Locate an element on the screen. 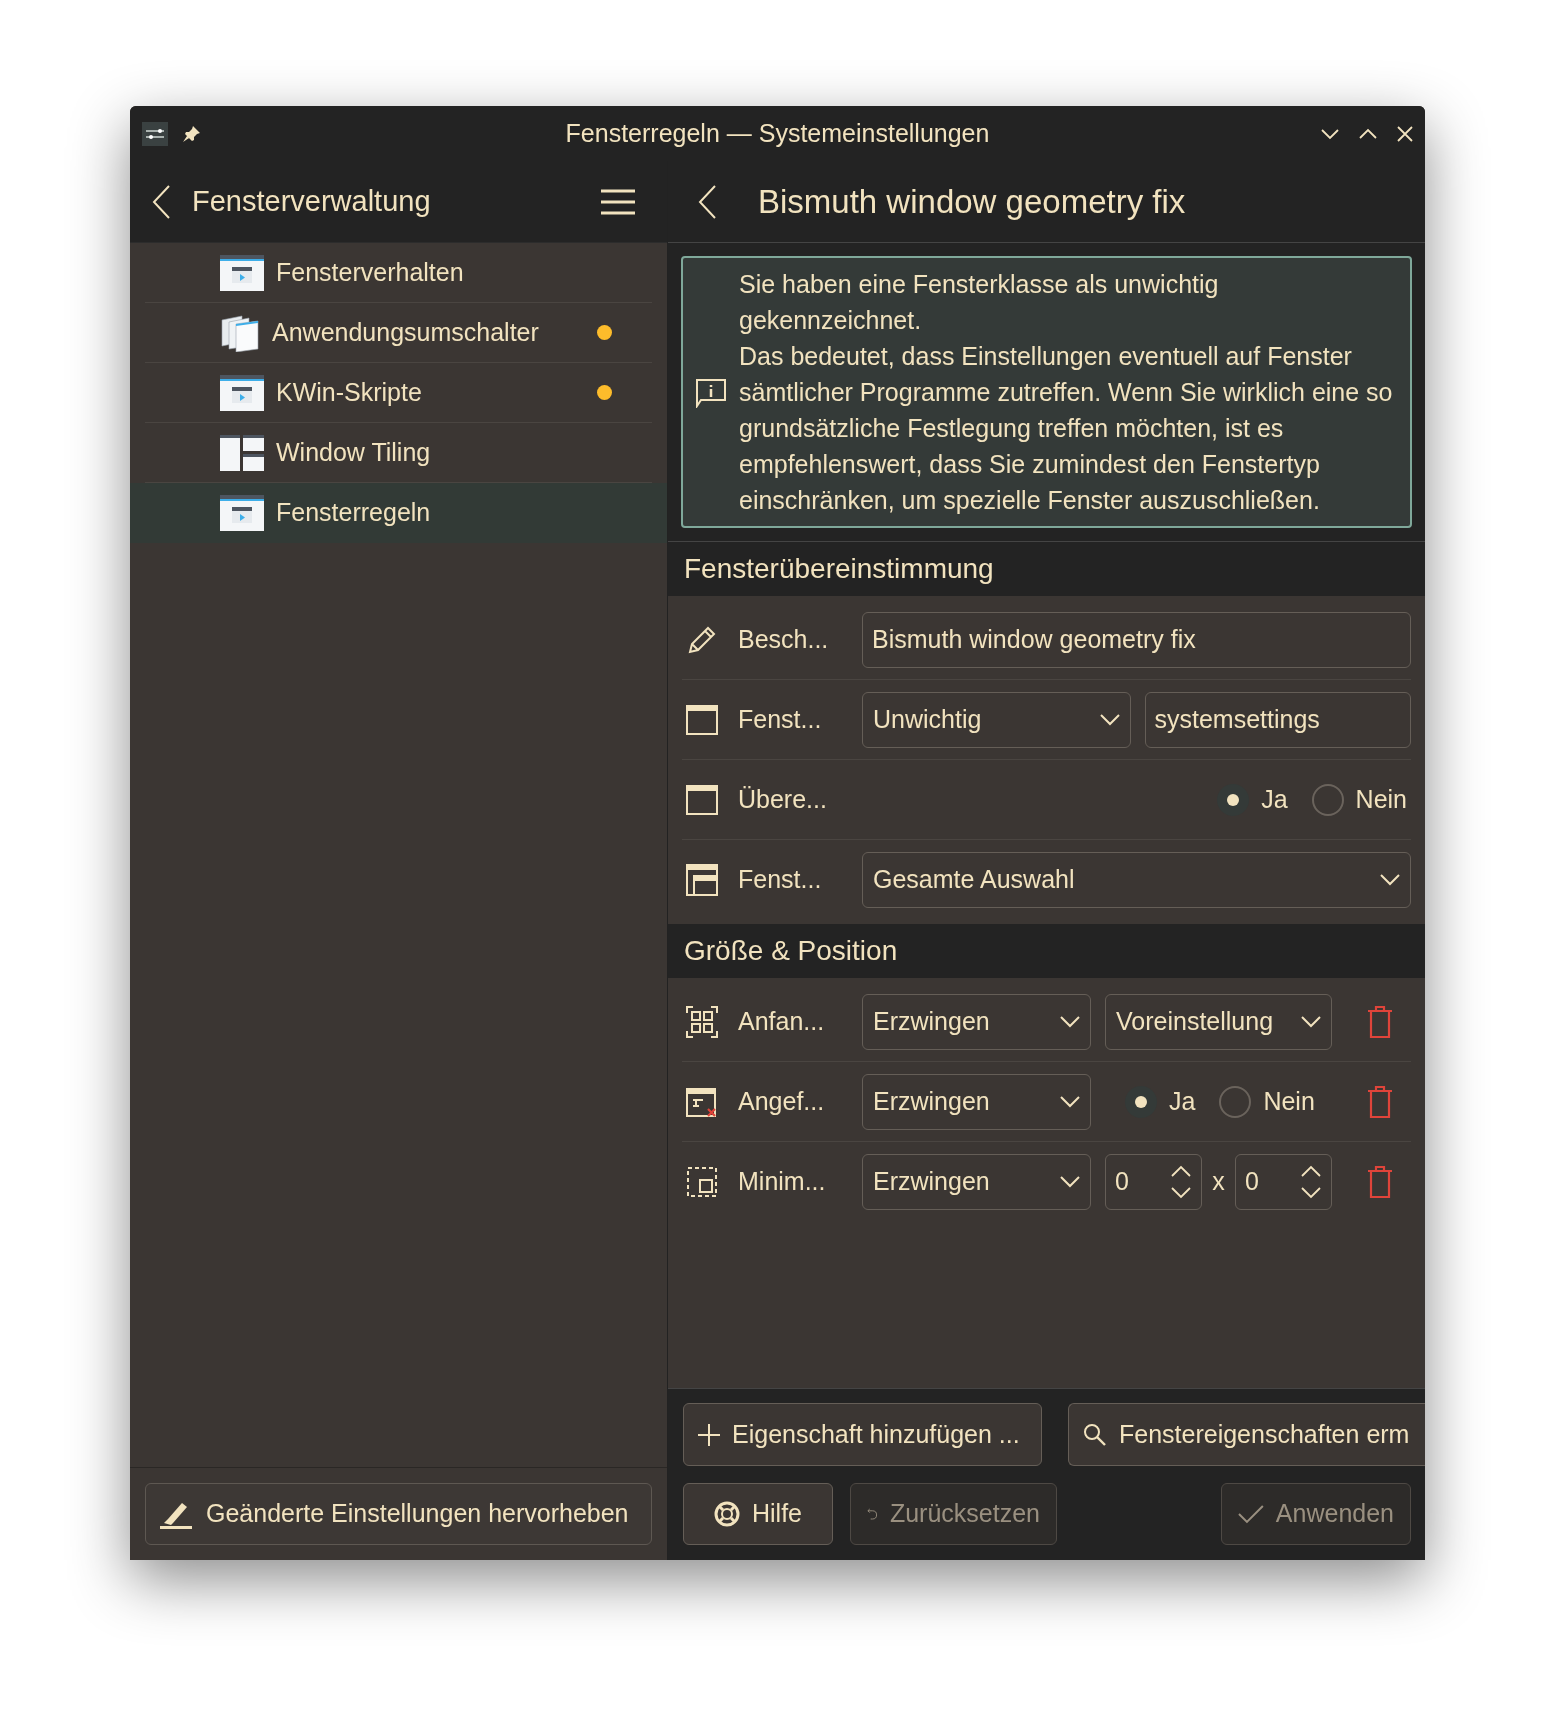  window-arrange-icon is located at coordinates (702, 1101).